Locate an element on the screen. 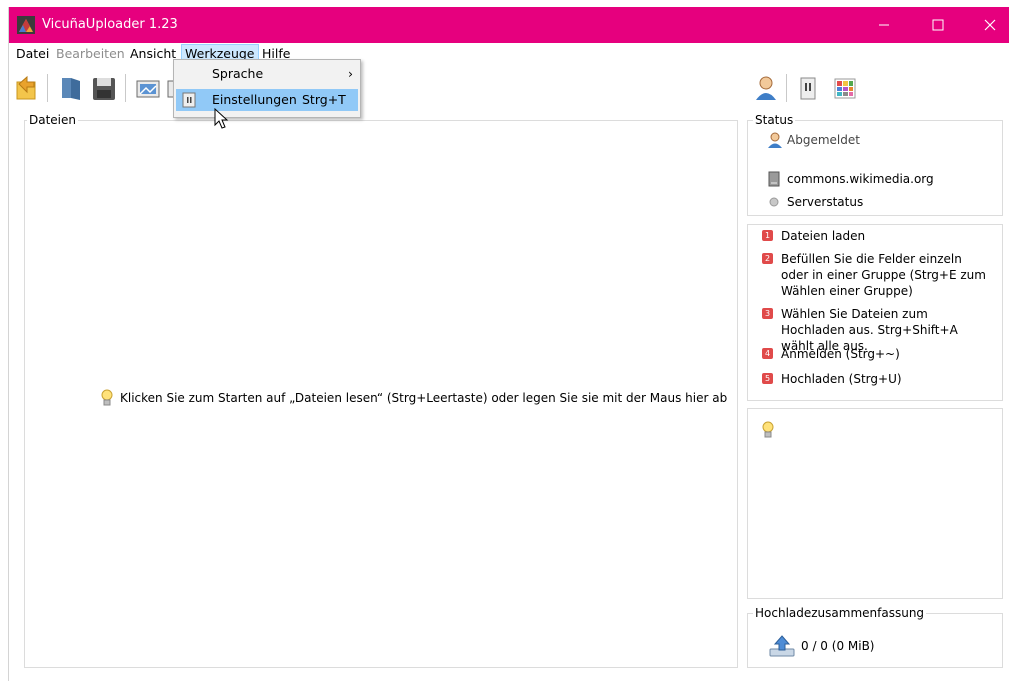  status-title: Status is located at coordinates (774, 120).